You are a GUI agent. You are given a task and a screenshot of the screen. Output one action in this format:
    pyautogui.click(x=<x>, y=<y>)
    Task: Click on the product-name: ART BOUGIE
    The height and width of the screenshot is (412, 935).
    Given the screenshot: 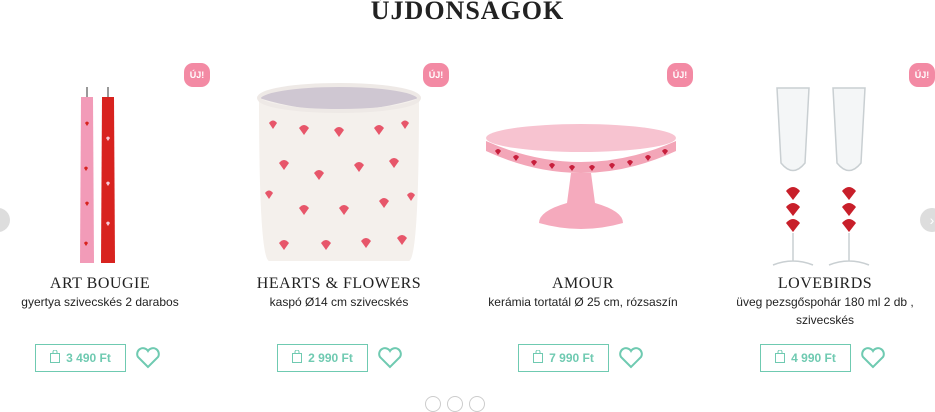 What is the action you would take?
    pyautogui.click(x=105, y=284)
    